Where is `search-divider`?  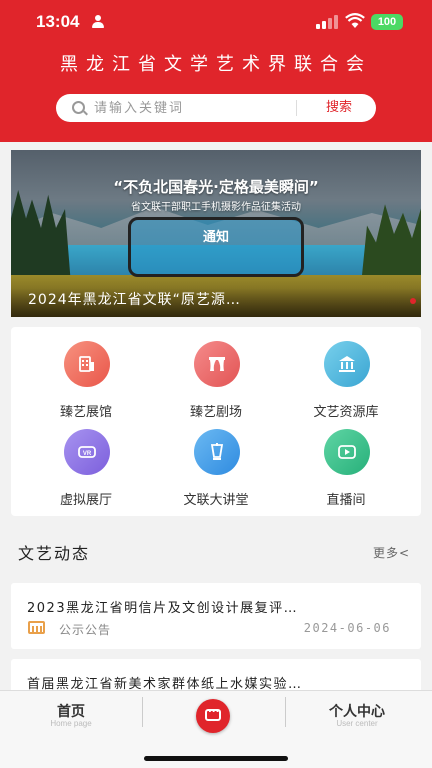
search-divider is located at coordinates (296, 108).